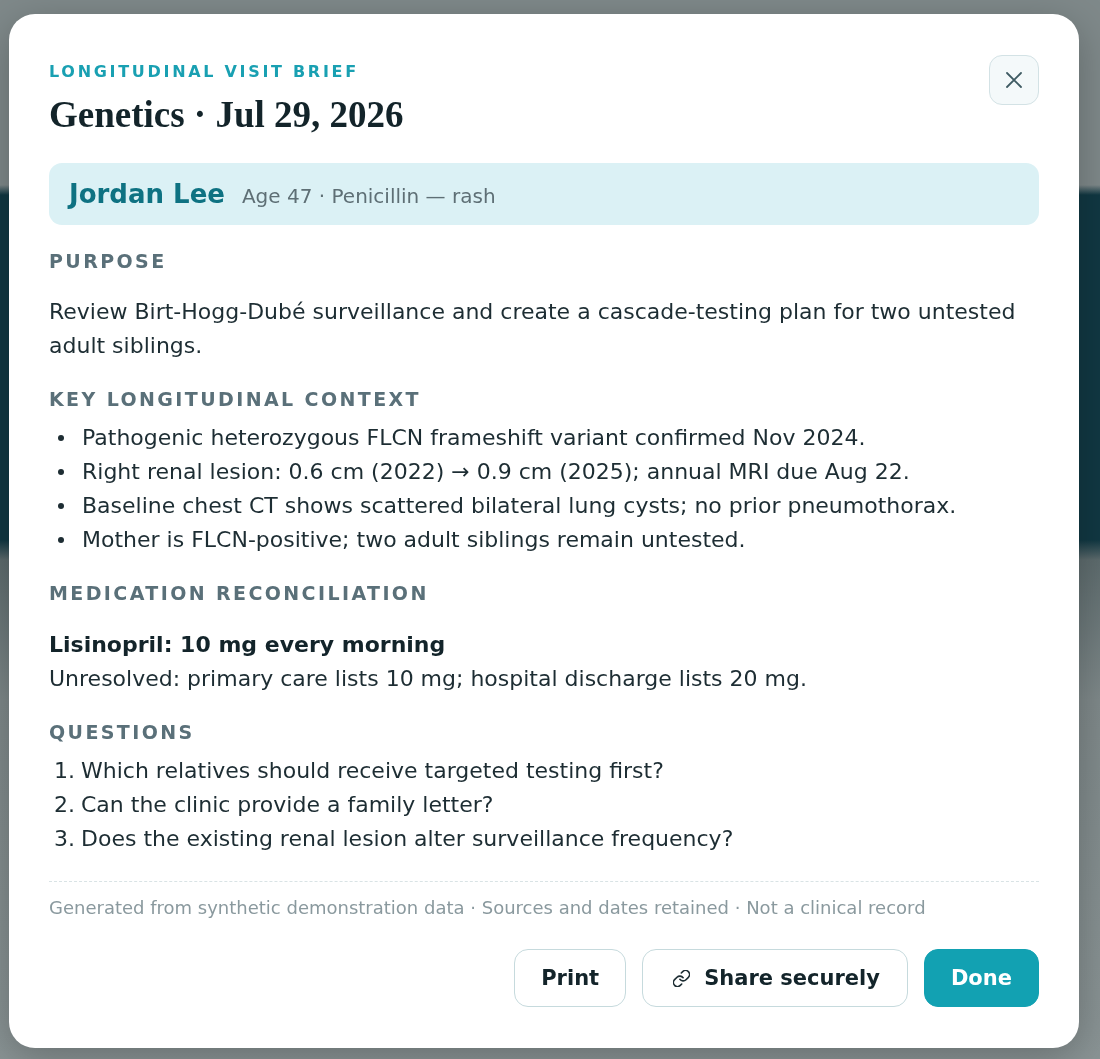 This screenshot has width=1100, height=1059. What do you see at coordinates (474, 438) in the screenshot?
I see `list-item-text: Pathogenic heterozygous FLCN frameshift variant confirmed Nov 2024.` at bounding box center [474, 438].